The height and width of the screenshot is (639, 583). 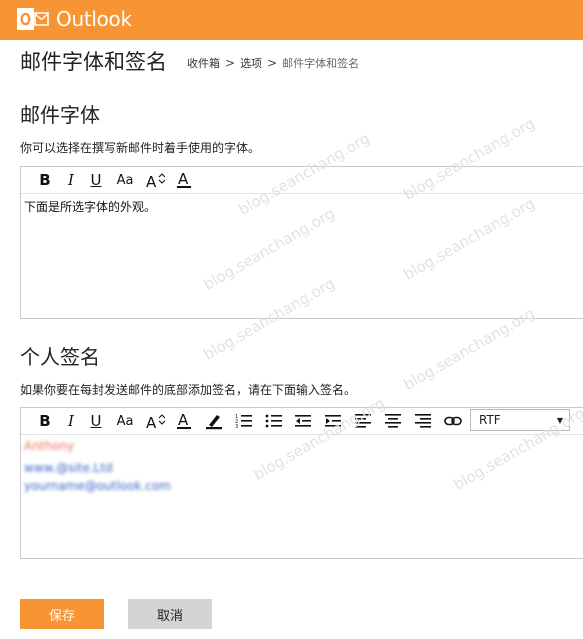 I want to click on increase-indent-icon, so click(x=333, y=421).